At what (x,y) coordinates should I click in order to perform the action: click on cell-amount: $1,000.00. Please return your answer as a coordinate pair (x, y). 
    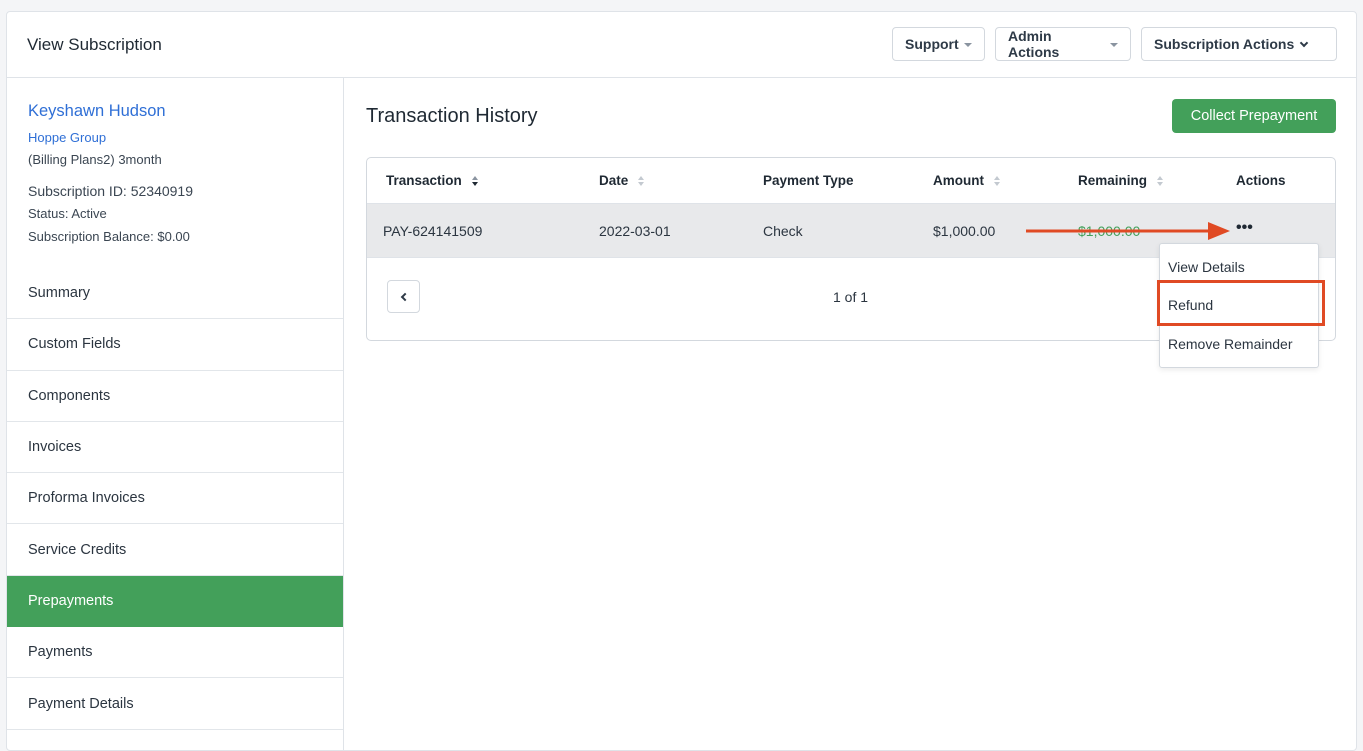
    Looking at the image, I should click on (964, 231).